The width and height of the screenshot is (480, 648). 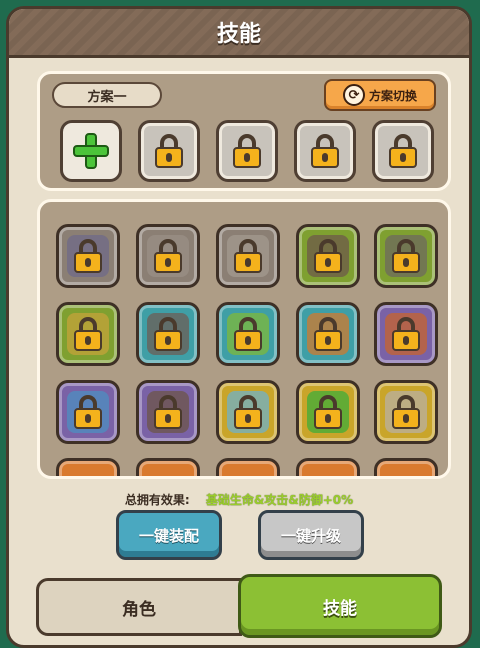 What do you see at coordinates (157, 500) in the screenshot?
I see `total-effect-label: 总拥有效果:` at bounding box center [157, 500].